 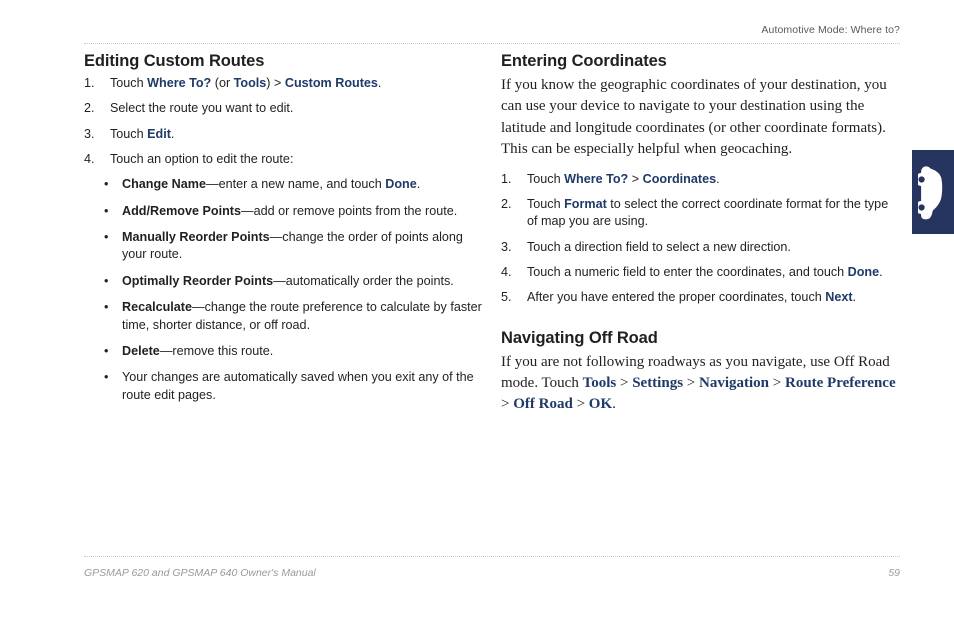 What do you see at coordinates (331, 82) in the screenshot?
I see `ui-term: Custom Routes` at bounding box center [331, 82].